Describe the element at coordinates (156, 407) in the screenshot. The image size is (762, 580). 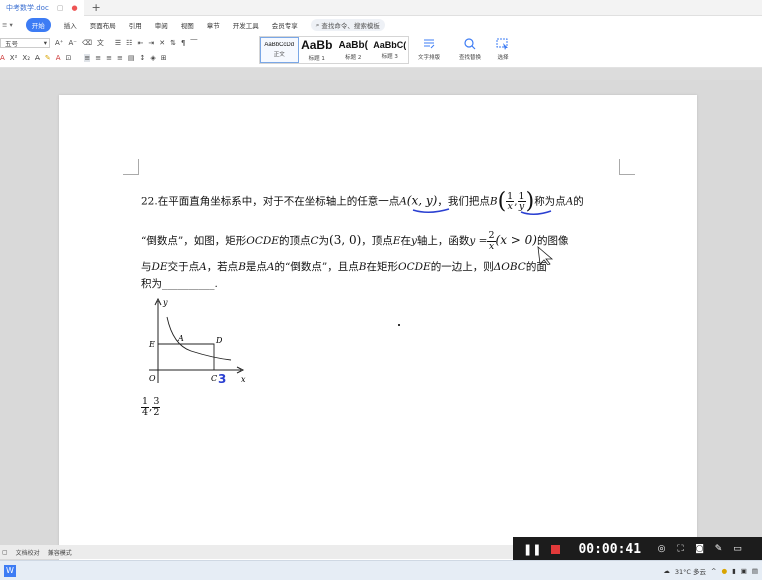
I see `answer-fraction-2: 32` at that location.